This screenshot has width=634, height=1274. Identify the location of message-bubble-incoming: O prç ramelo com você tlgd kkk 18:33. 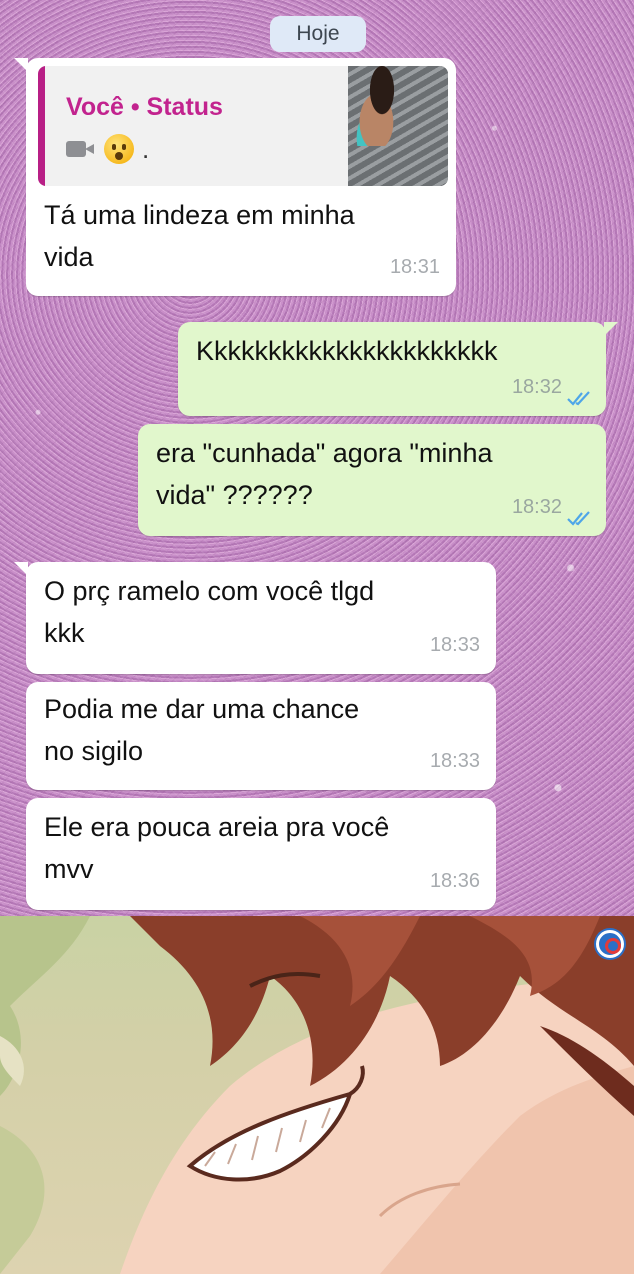
(255, 618).